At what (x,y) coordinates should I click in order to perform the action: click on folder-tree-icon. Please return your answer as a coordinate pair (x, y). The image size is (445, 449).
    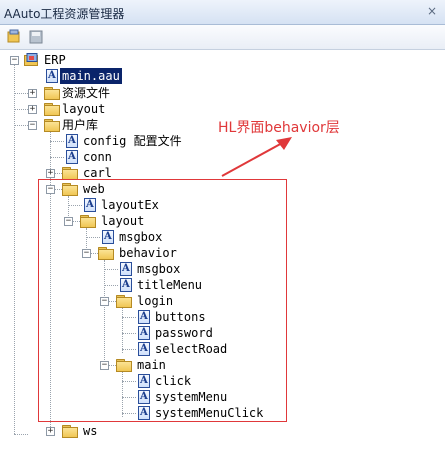
    Looking at the image, I should click on (14, 37).